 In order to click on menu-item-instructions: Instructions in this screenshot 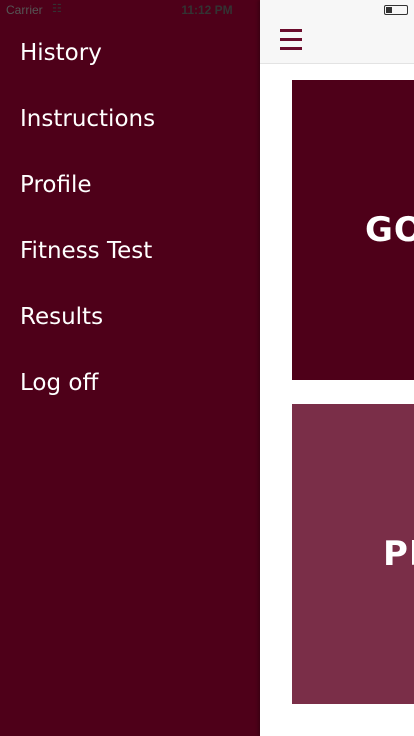, I will do `click(130, 119)`.